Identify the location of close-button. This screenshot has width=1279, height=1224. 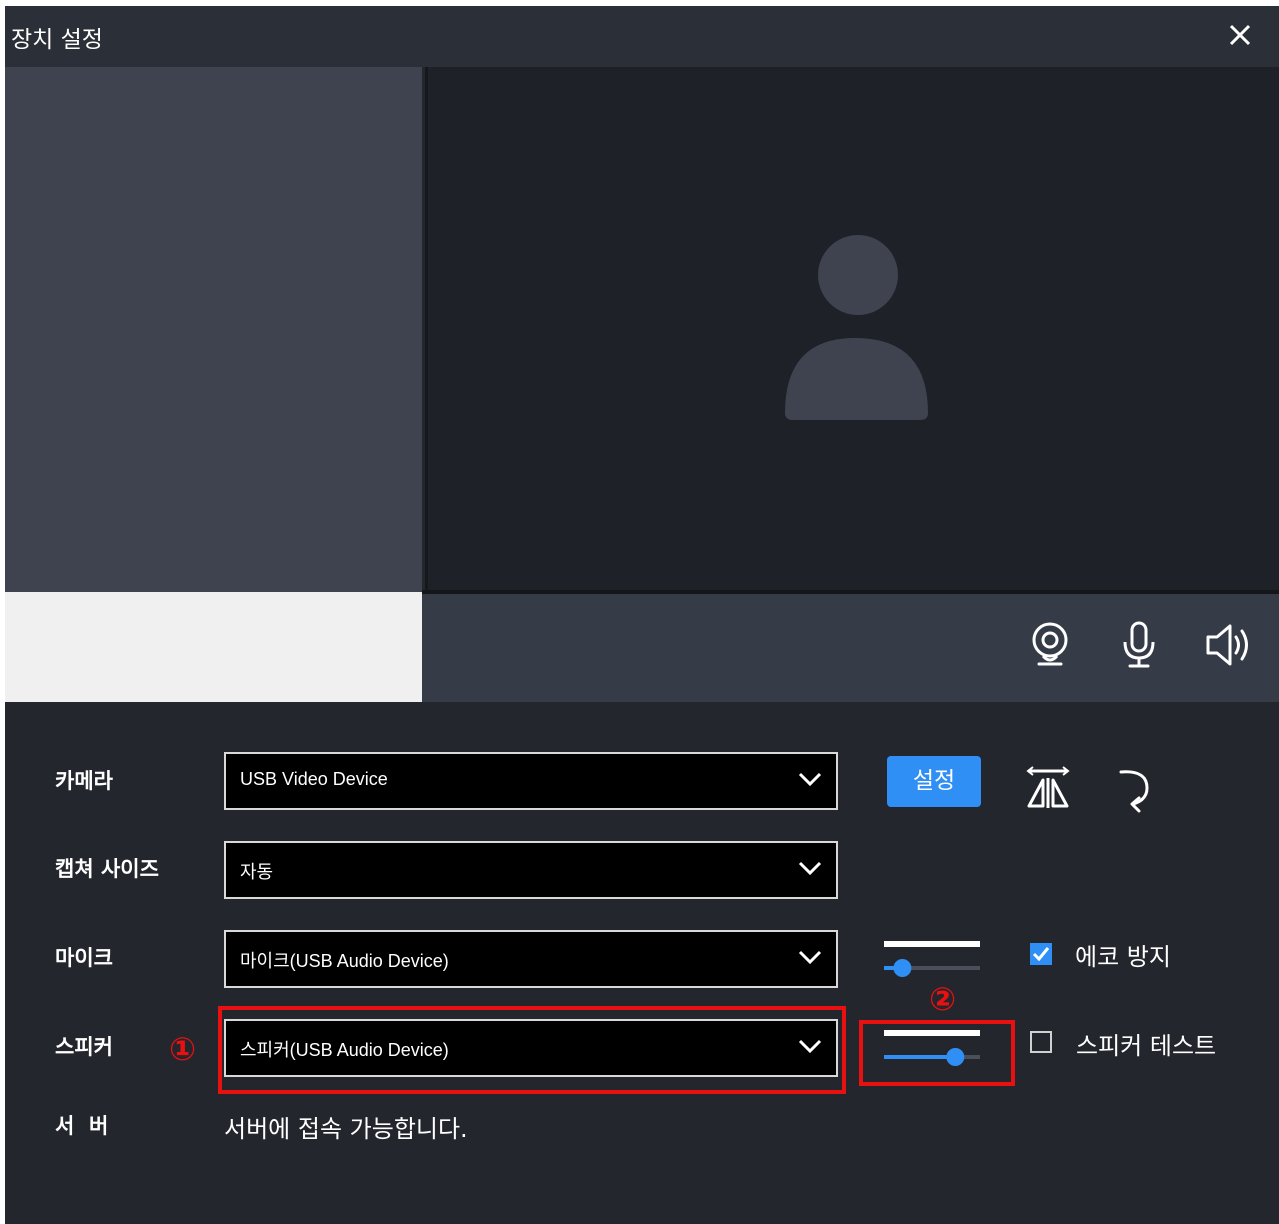
(1241, 36).